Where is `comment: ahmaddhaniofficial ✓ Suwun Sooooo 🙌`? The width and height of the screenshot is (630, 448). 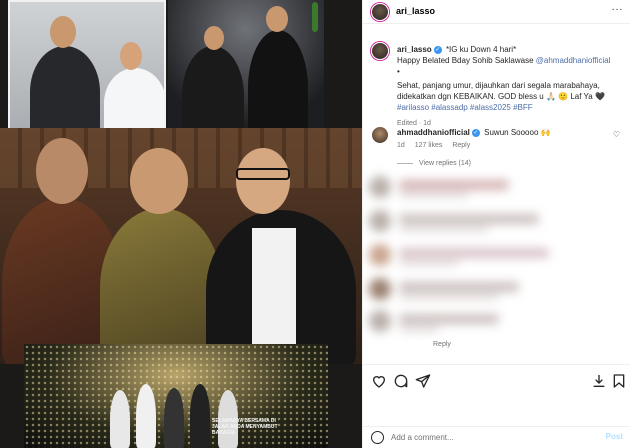 comment: ahmaddhaniofficial ✓ Suwun Sooooo 🙌 is located at coordinates (507, 132).